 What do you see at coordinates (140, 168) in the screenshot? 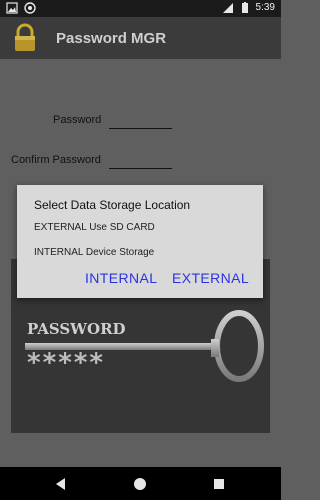
I see `confirm-password-field` at bounding box center [140, 168].